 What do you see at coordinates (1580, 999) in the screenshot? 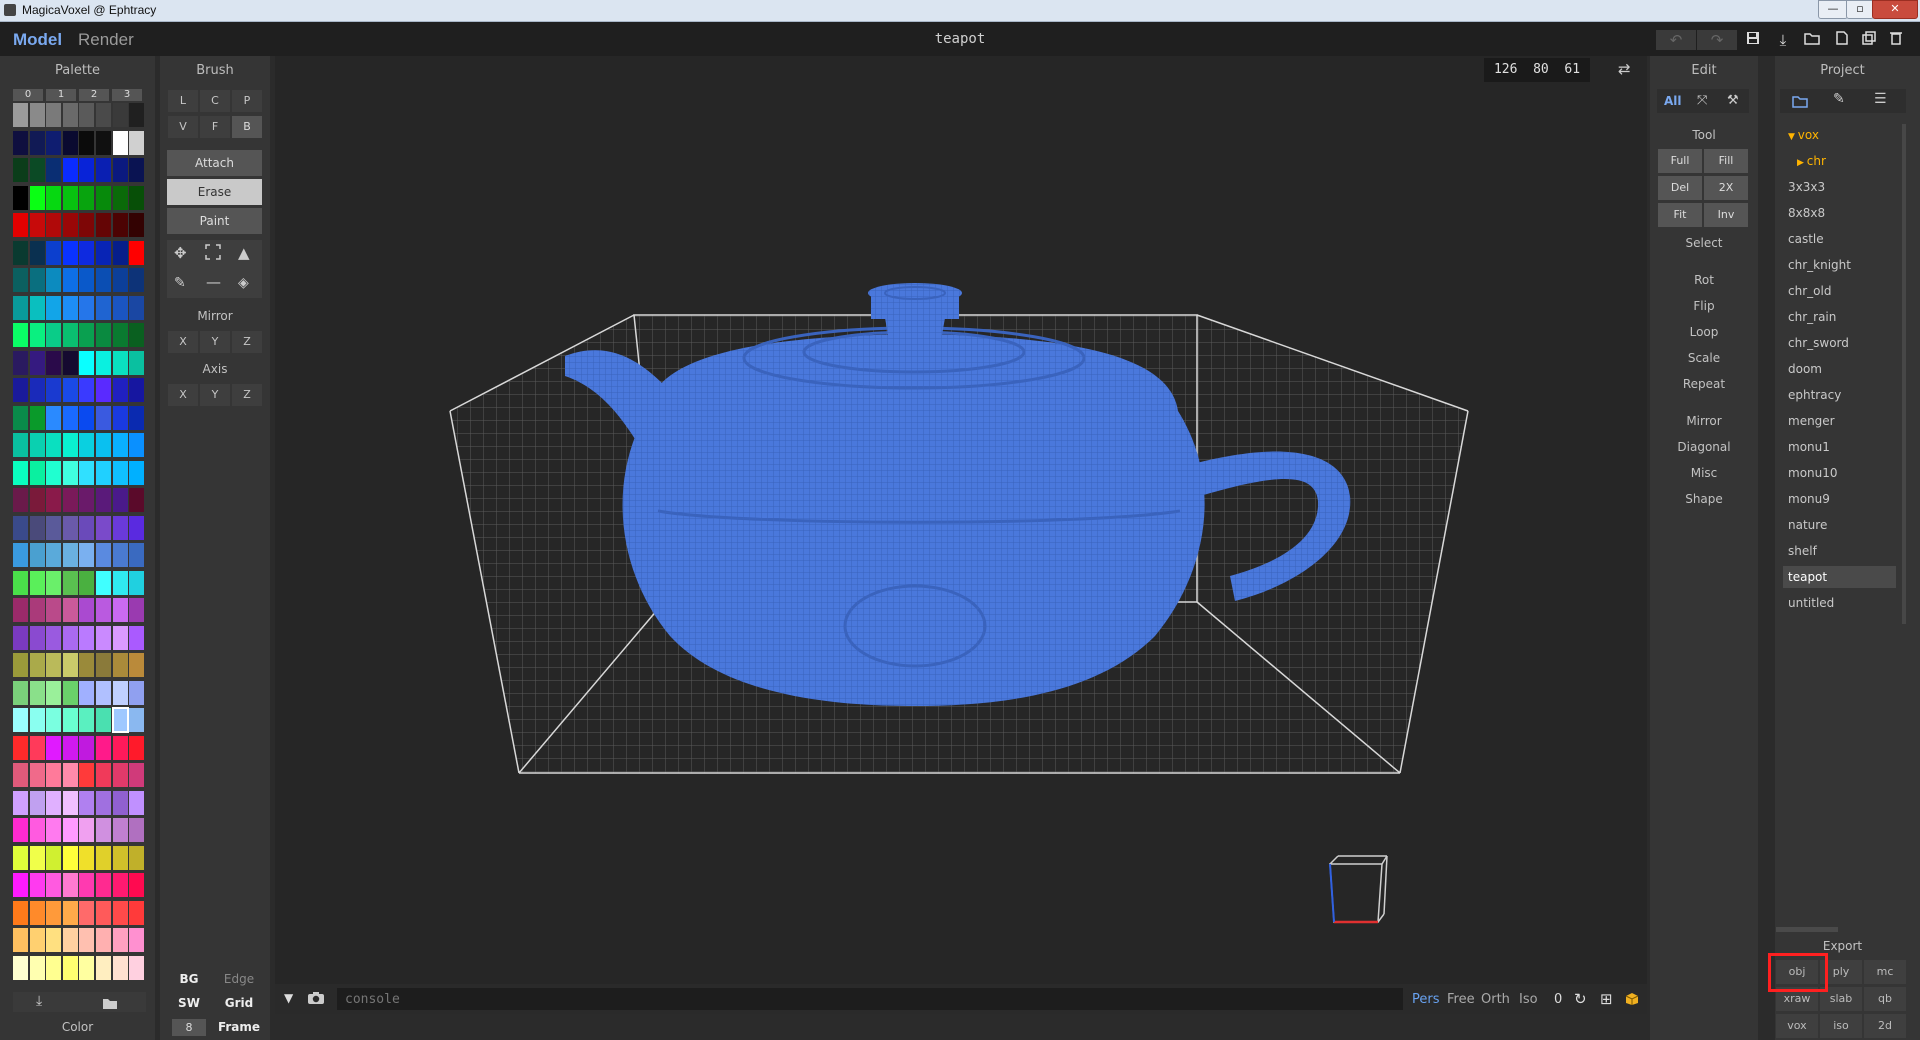
I see `reset-view-icon: ↻` at bounding box center [1580, 999].